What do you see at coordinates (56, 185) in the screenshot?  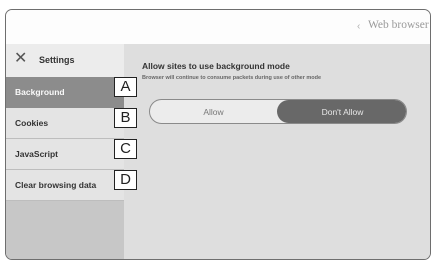 I see `sidebar-item-label: Clear browsing data` at bounding box center [56, 185].